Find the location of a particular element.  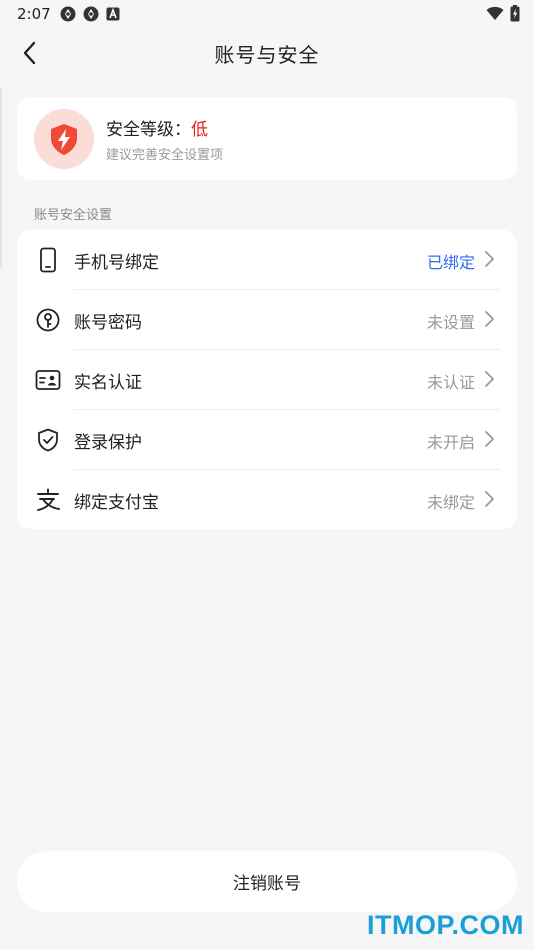

settings-row-login-protection: 登录保护 未开启 is located at coordinates (267, 440).